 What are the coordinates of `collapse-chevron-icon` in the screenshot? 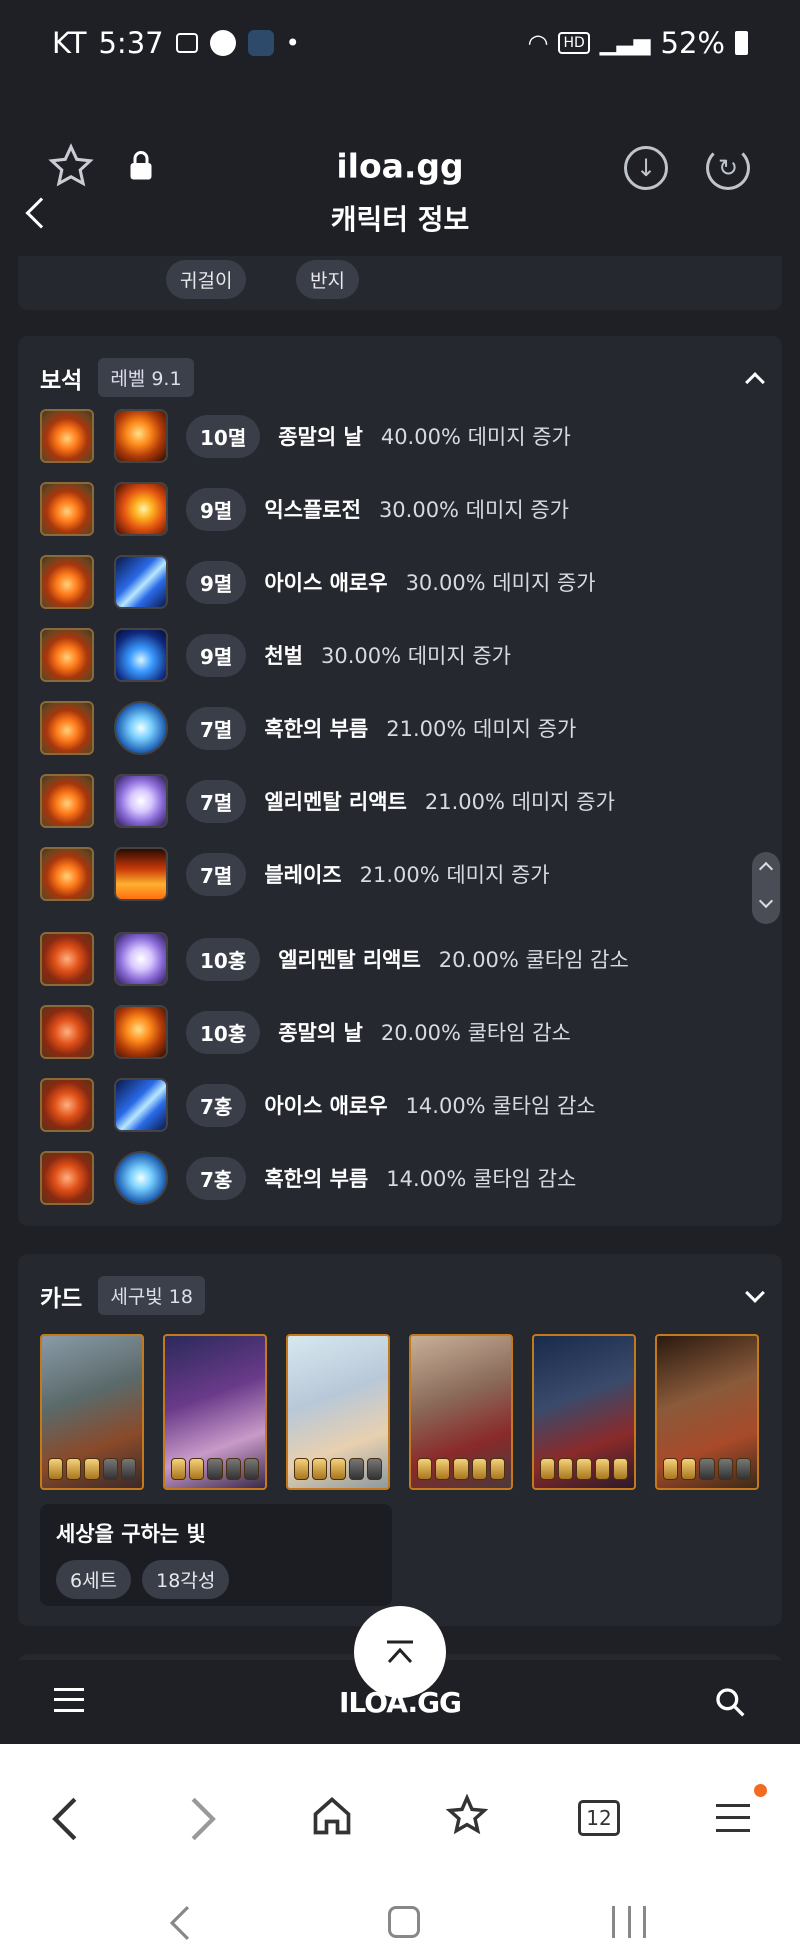 It's located at (755, 381).